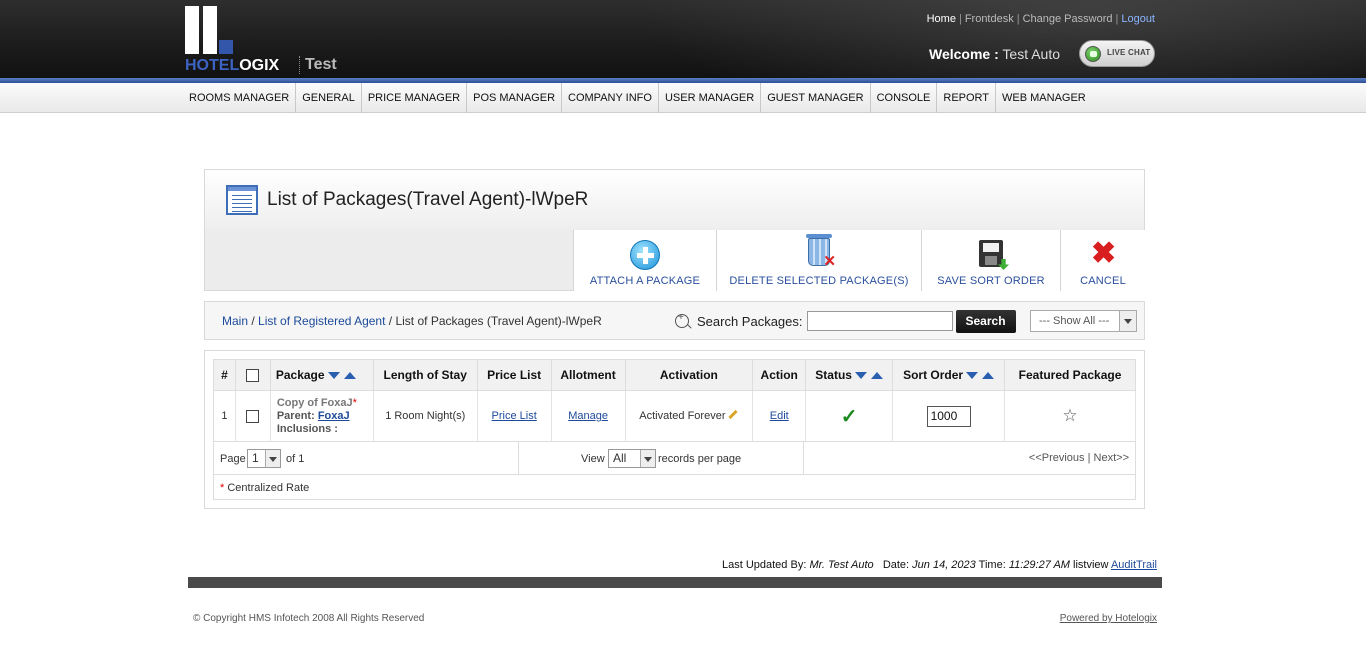 This screenshot has width=1366, height=654. What do you see at coordinates (224, 375) in the screenshot?
I see `col-num: #` at bounding box center [224, 375].